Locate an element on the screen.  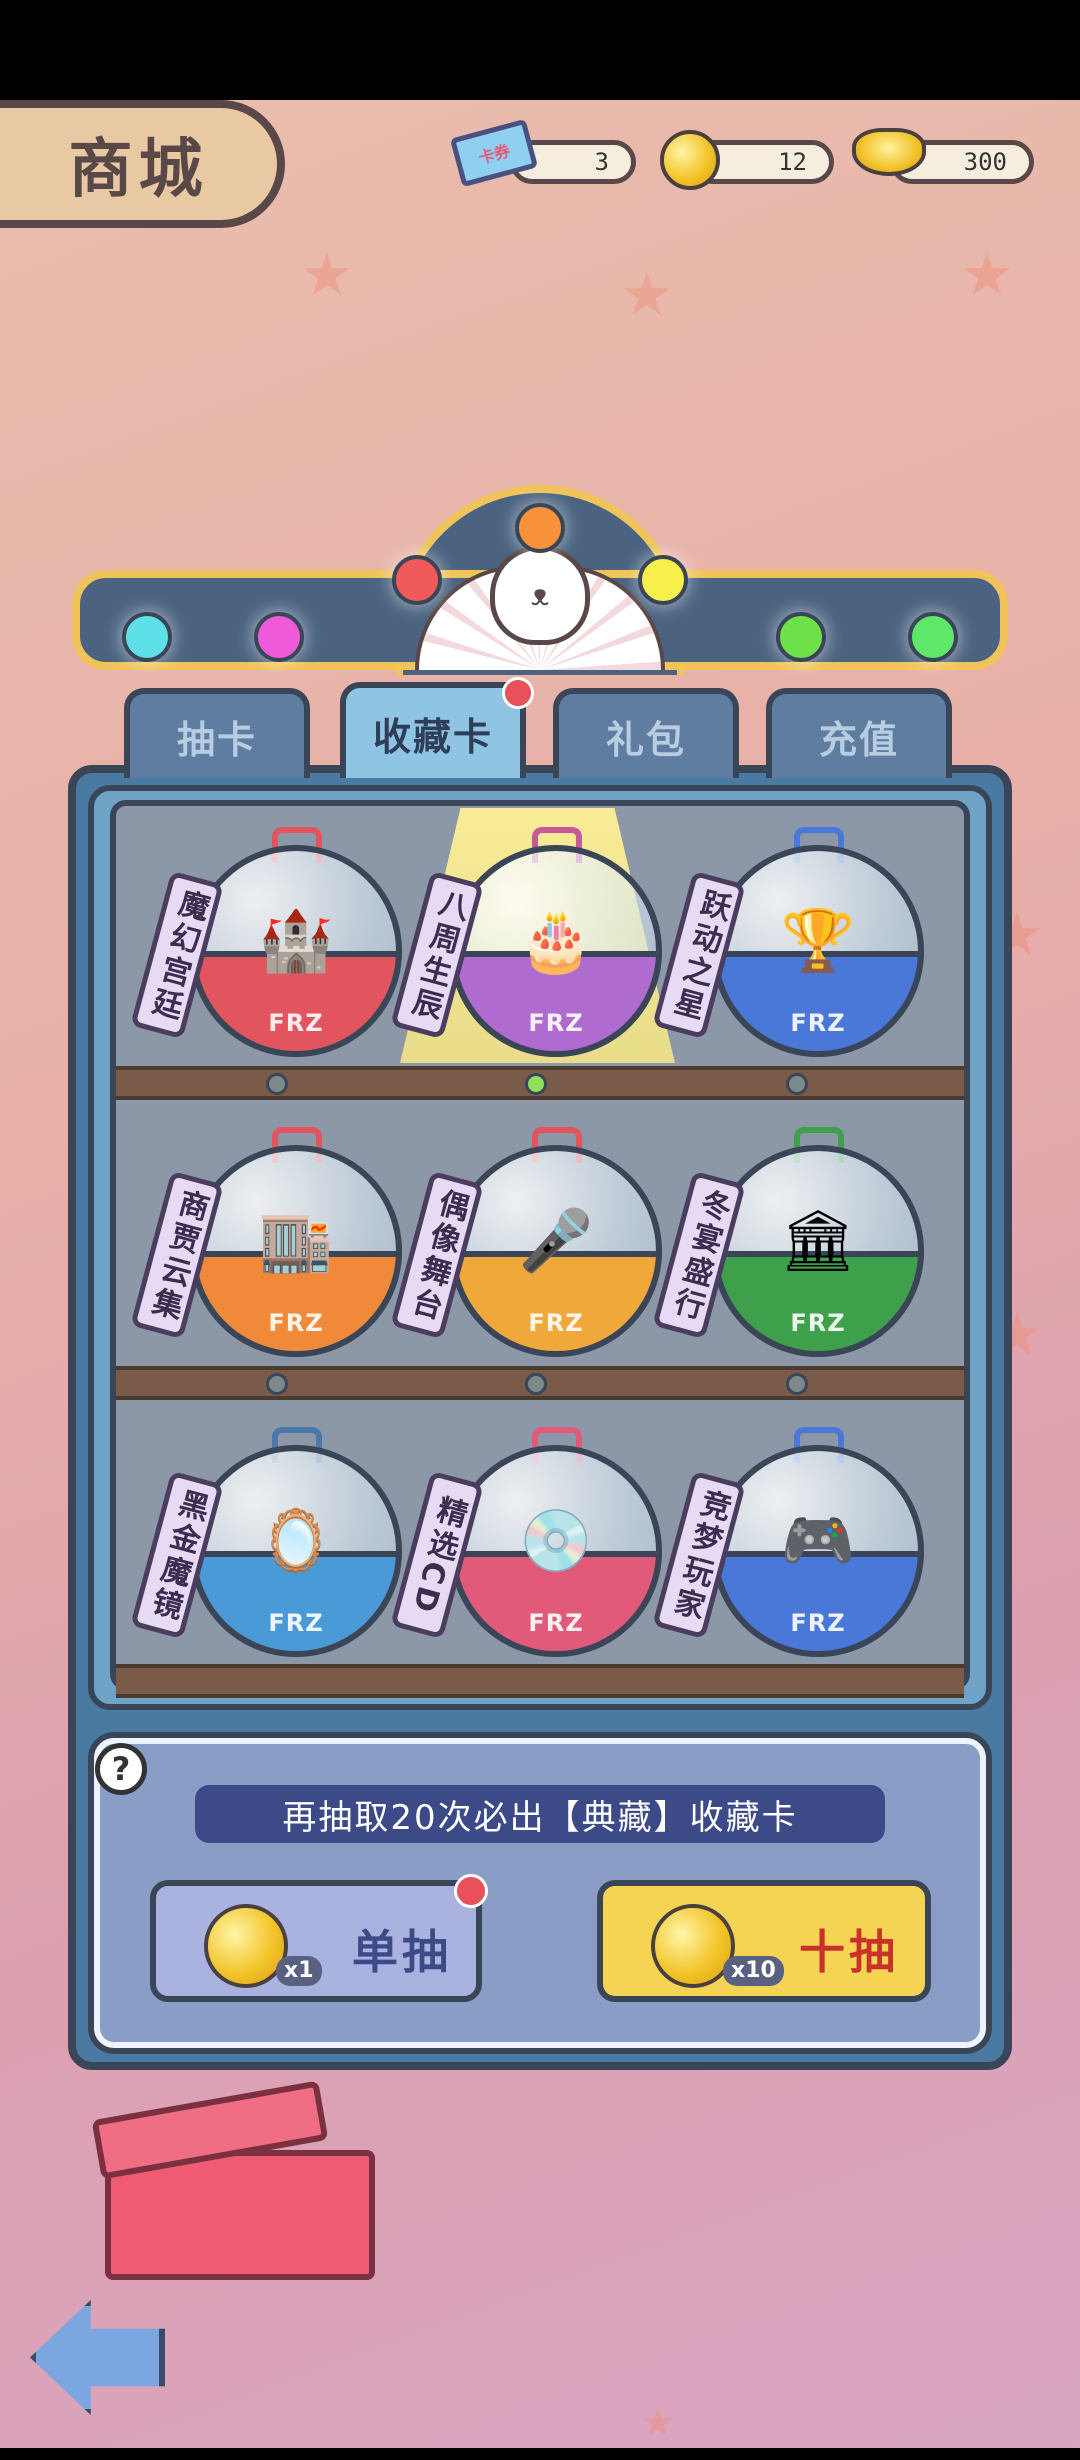
capsule-card-3: FRZ 🏆 跃动之星 is located at coordinates (788, 942).